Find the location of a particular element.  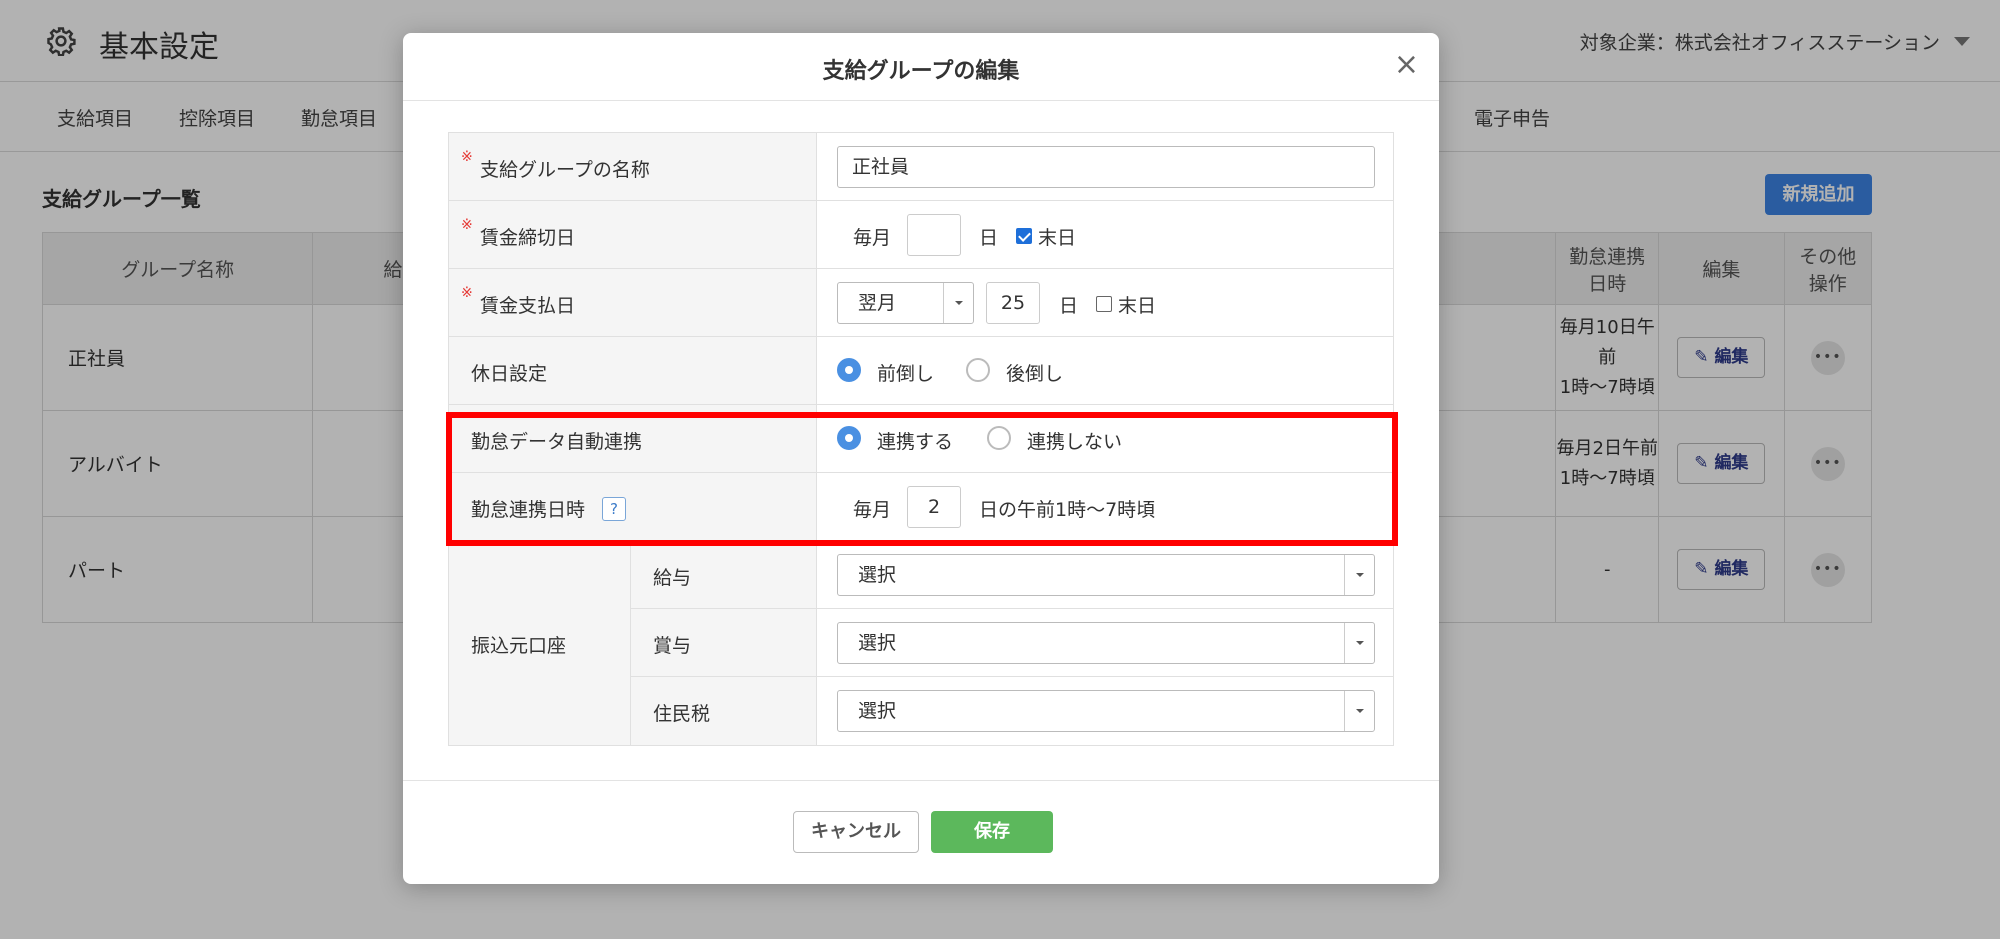

row-payday: ※ 賃金支払日 翌月 25 日 末日 is located at coordinates (921, 303).